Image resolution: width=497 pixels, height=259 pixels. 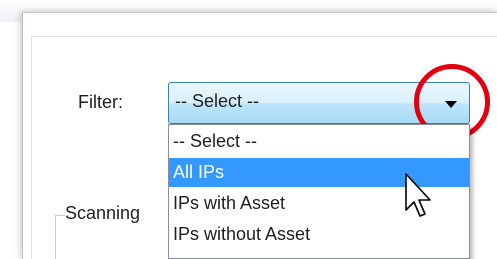 I want to click on dropdown-option-select: -- Select --, so click(x=319, y=141).